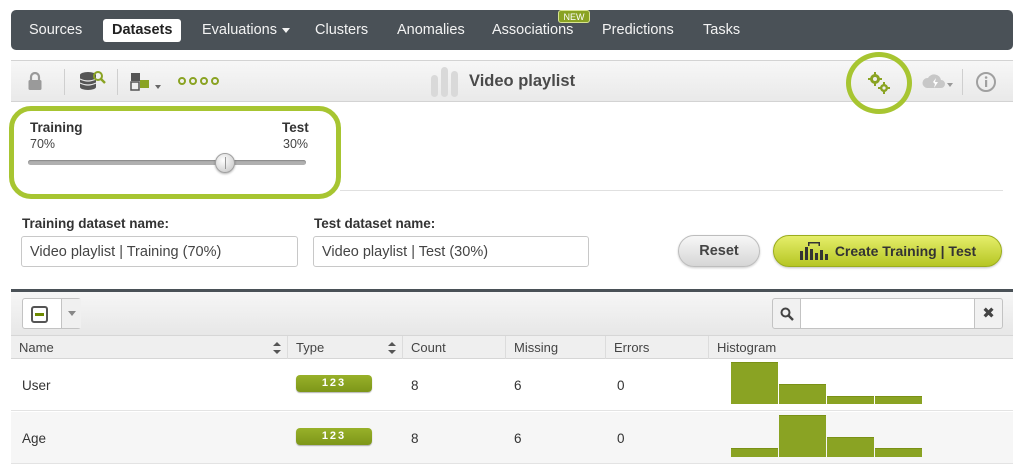  Describe the element at coordinates (512, 385) in the screenshot. I see `table-row: User 123 8 6 0` at that location.